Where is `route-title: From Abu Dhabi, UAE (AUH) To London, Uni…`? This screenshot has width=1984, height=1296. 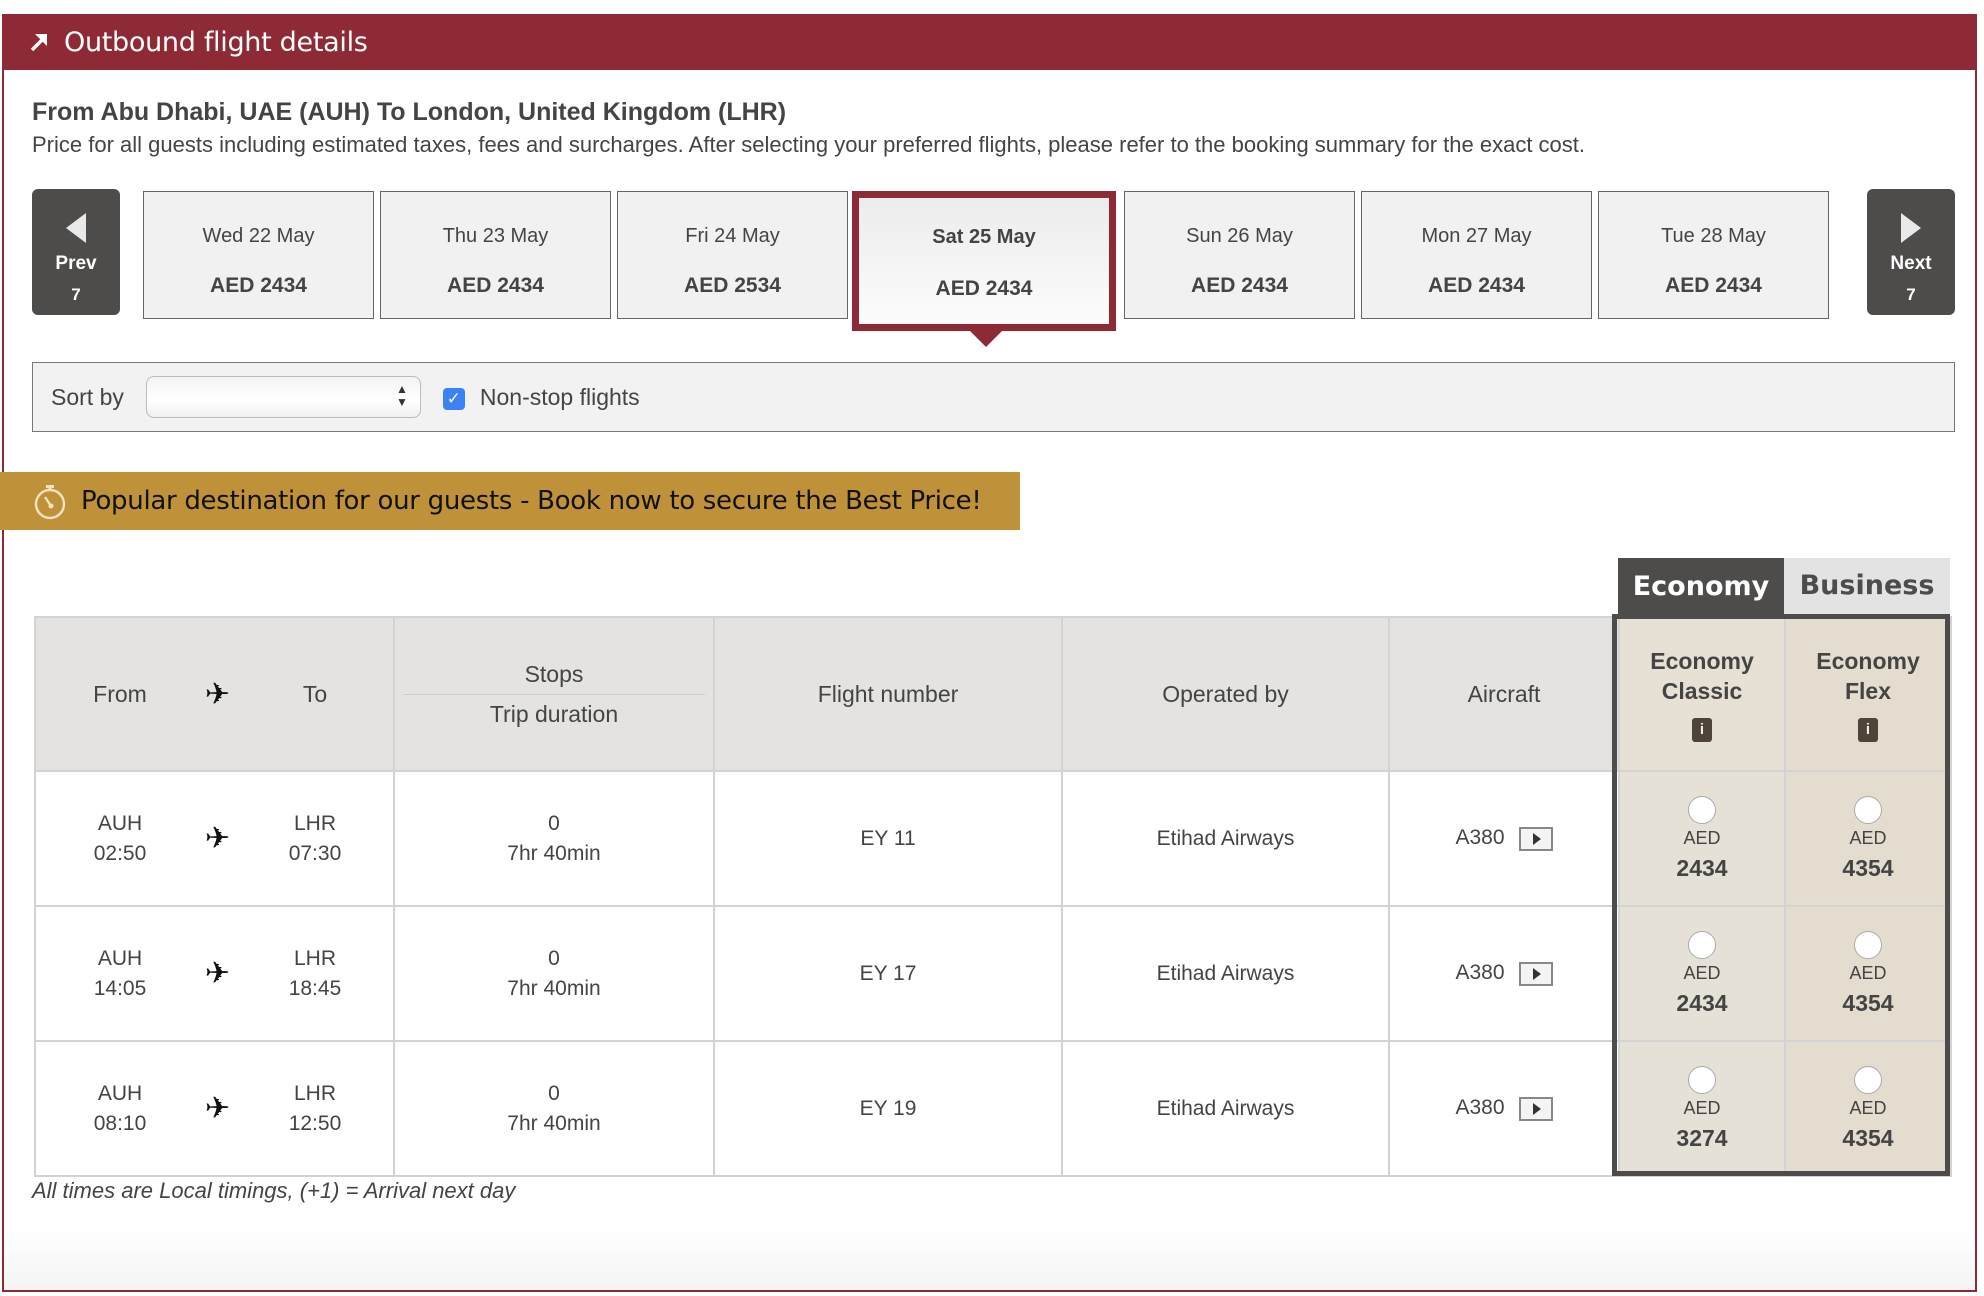
route-title: From Abu Dhabi, UAE (AUH) To London, Uni… is located at coordinates (409, 112).